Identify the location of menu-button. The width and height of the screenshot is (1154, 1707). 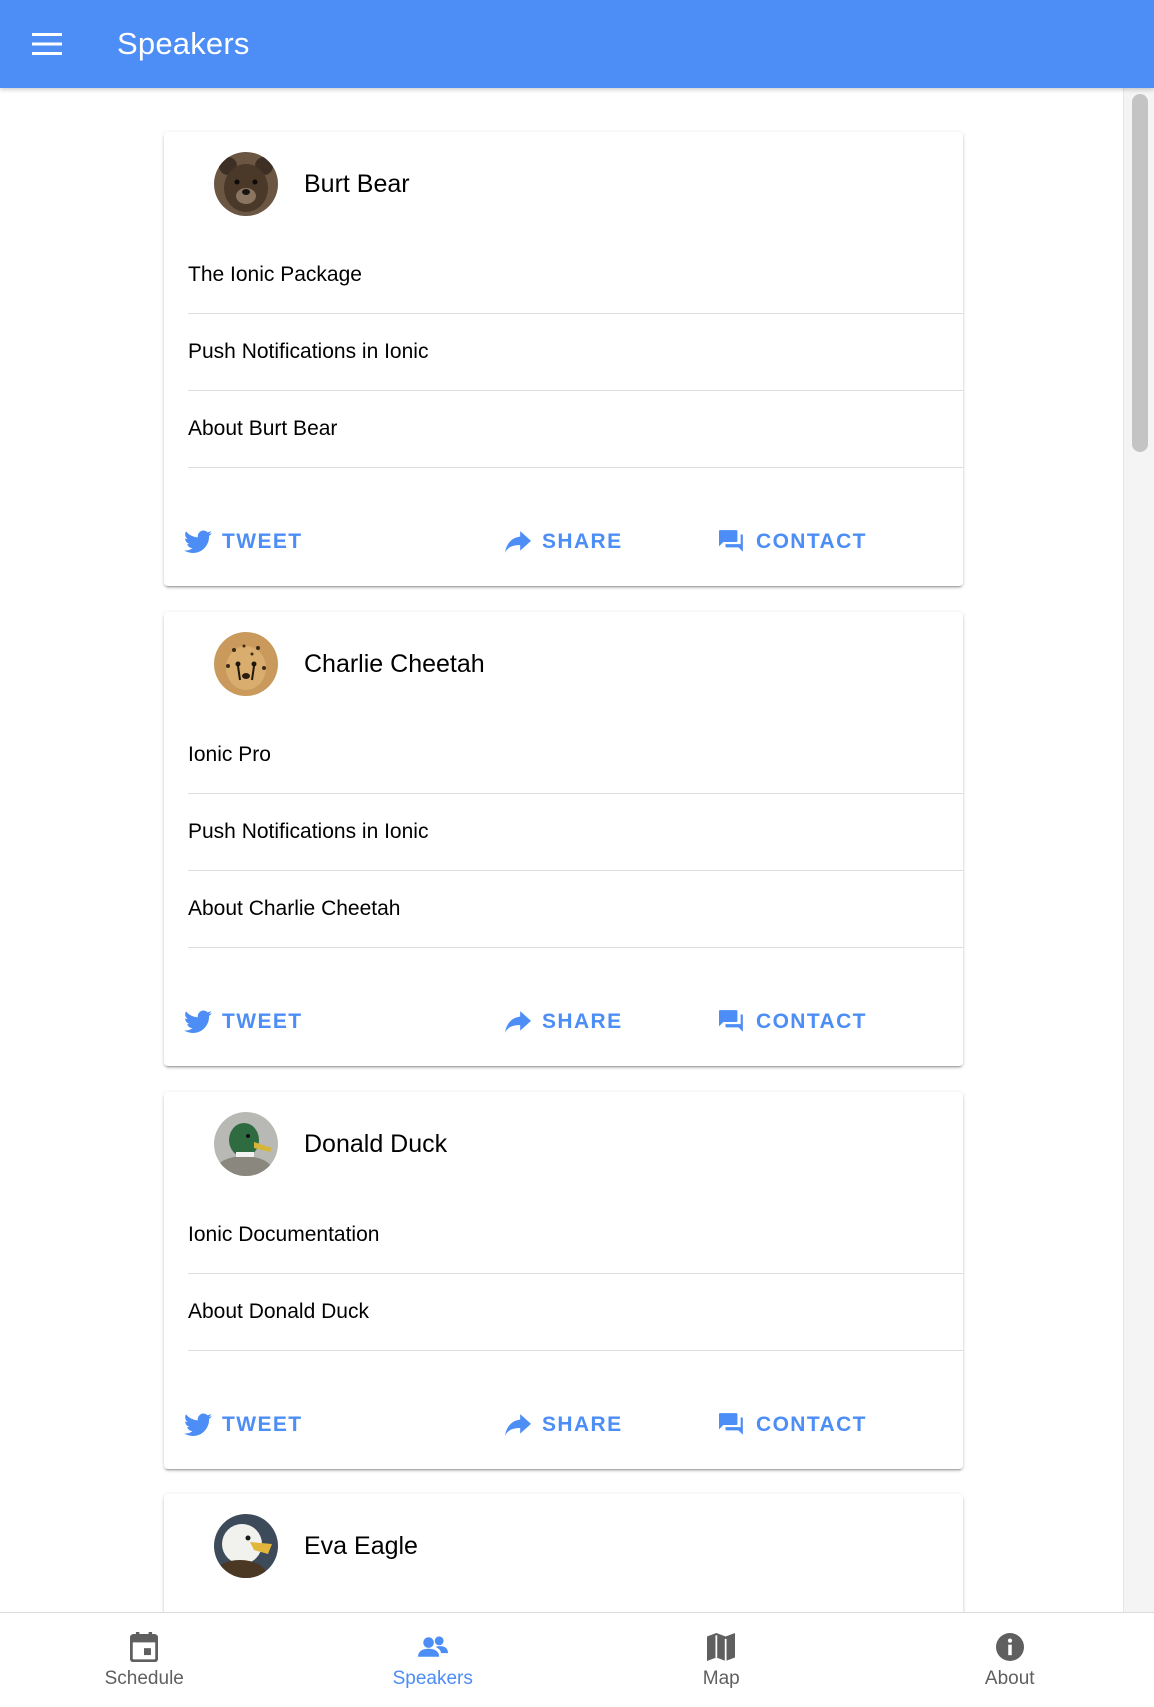
(47, 44).